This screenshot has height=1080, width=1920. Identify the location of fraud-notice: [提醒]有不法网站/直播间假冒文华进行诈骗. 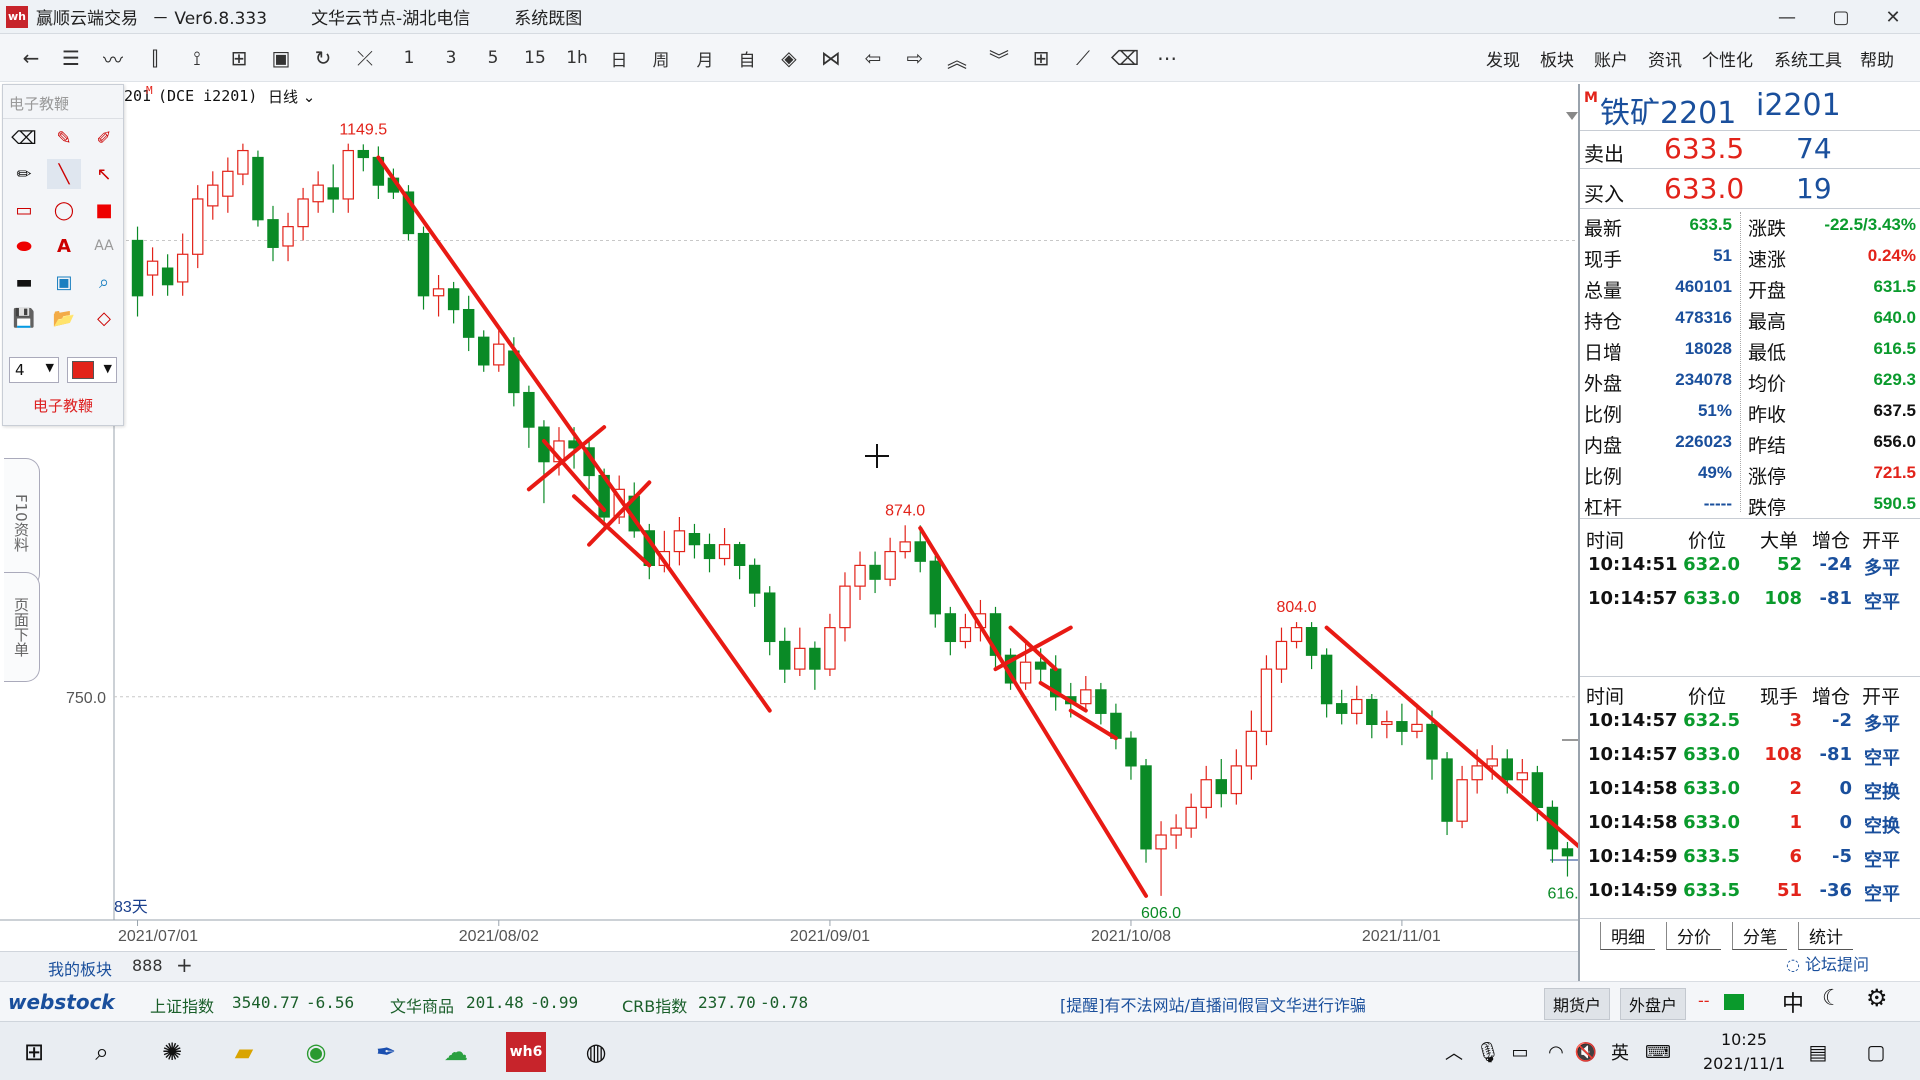
(1213, 1004).